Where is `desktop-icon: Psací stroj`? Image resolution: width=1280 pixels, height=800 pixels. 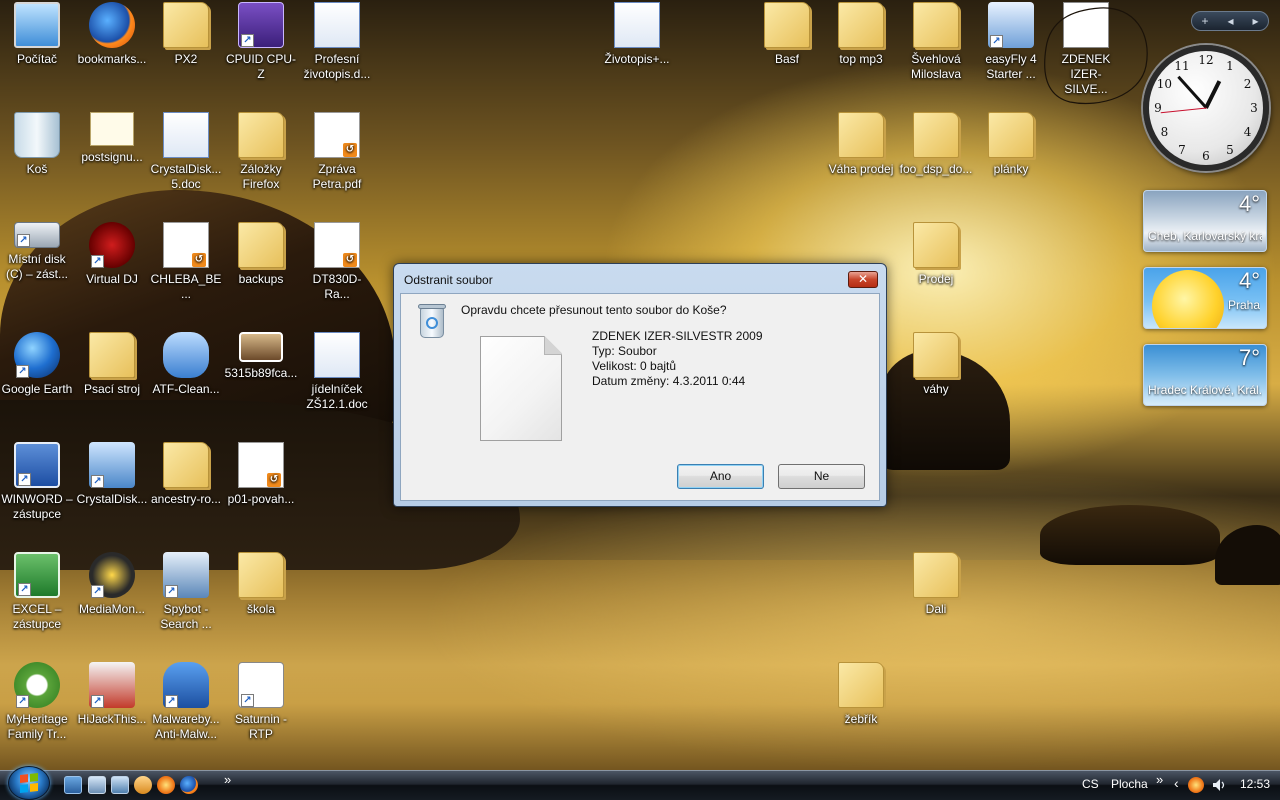
desktop-icon: Psací stroj is located at coordinates (112, 364).